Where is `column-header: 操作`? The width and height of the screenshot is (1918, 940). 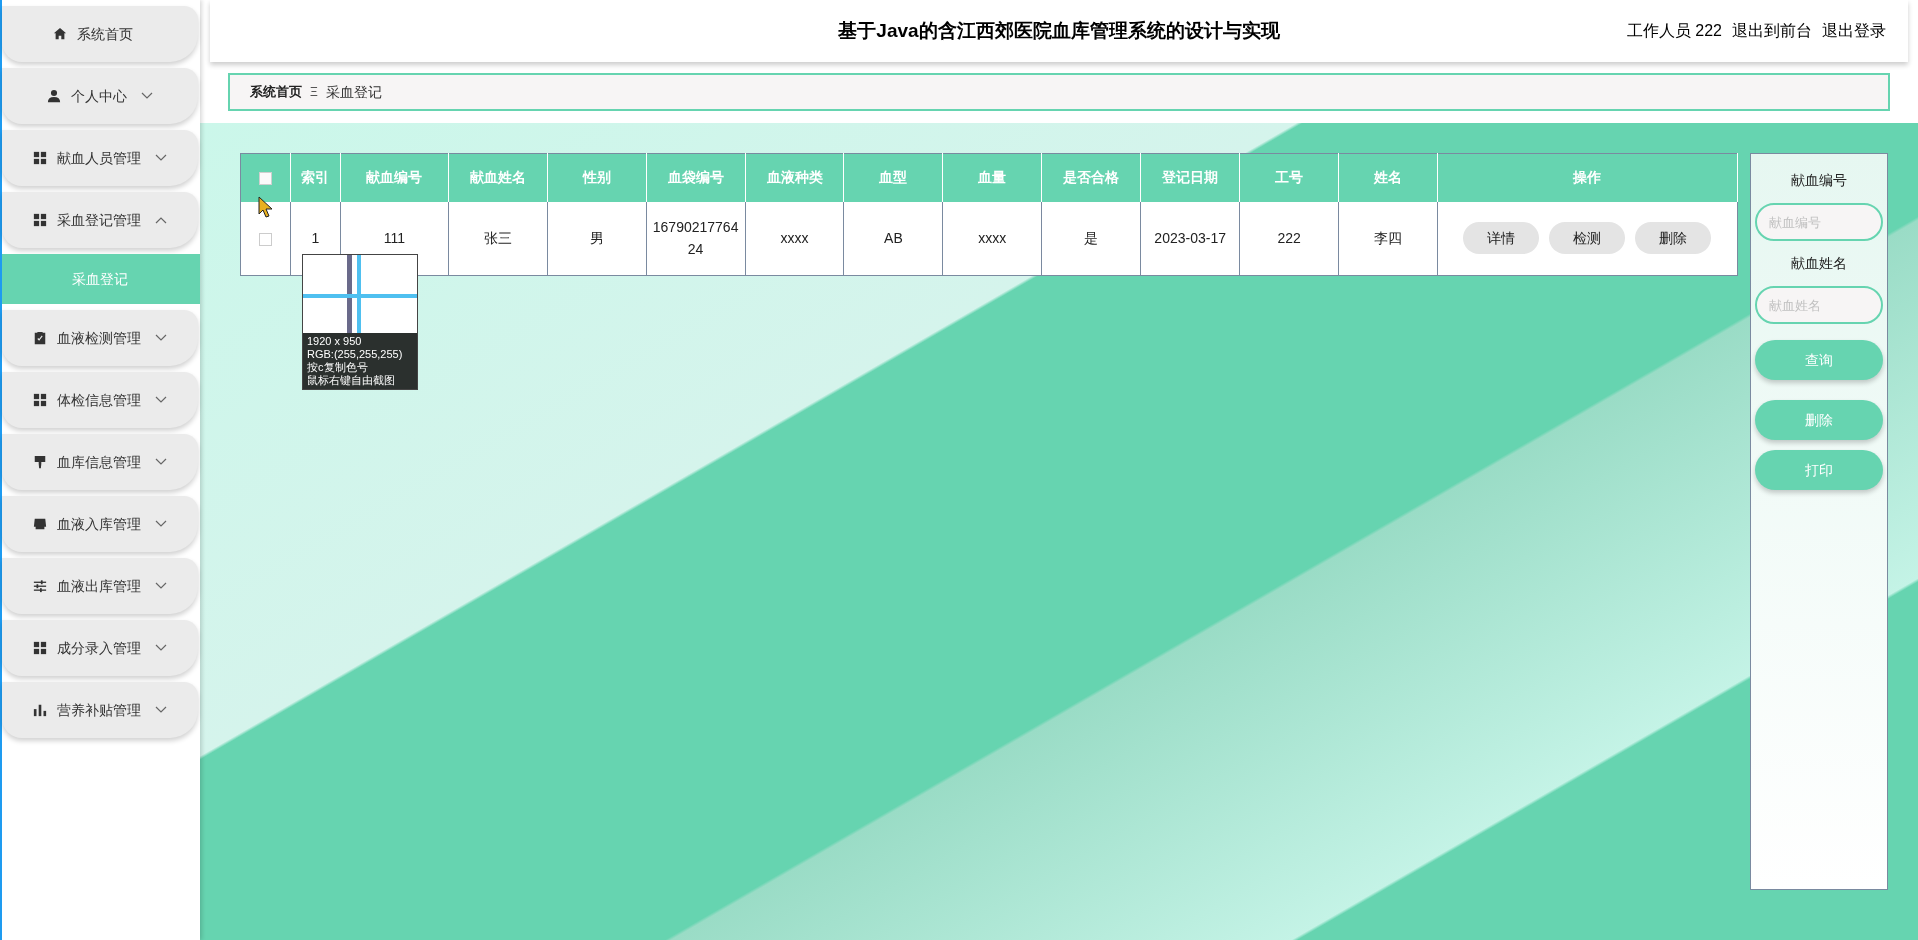
column-header: 操作 is located at coordinates (1587, 177).